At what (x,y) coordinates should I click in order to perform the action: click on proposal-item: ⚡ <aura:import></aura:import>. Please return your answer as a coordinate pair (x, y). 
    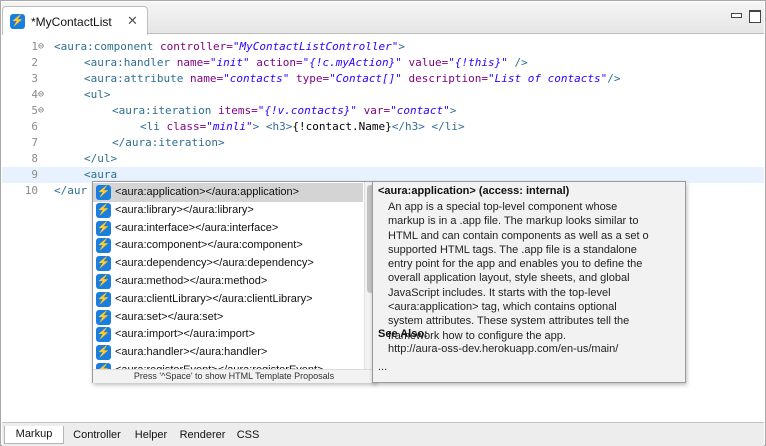
    Looking at the image, I should click on (228, 334).